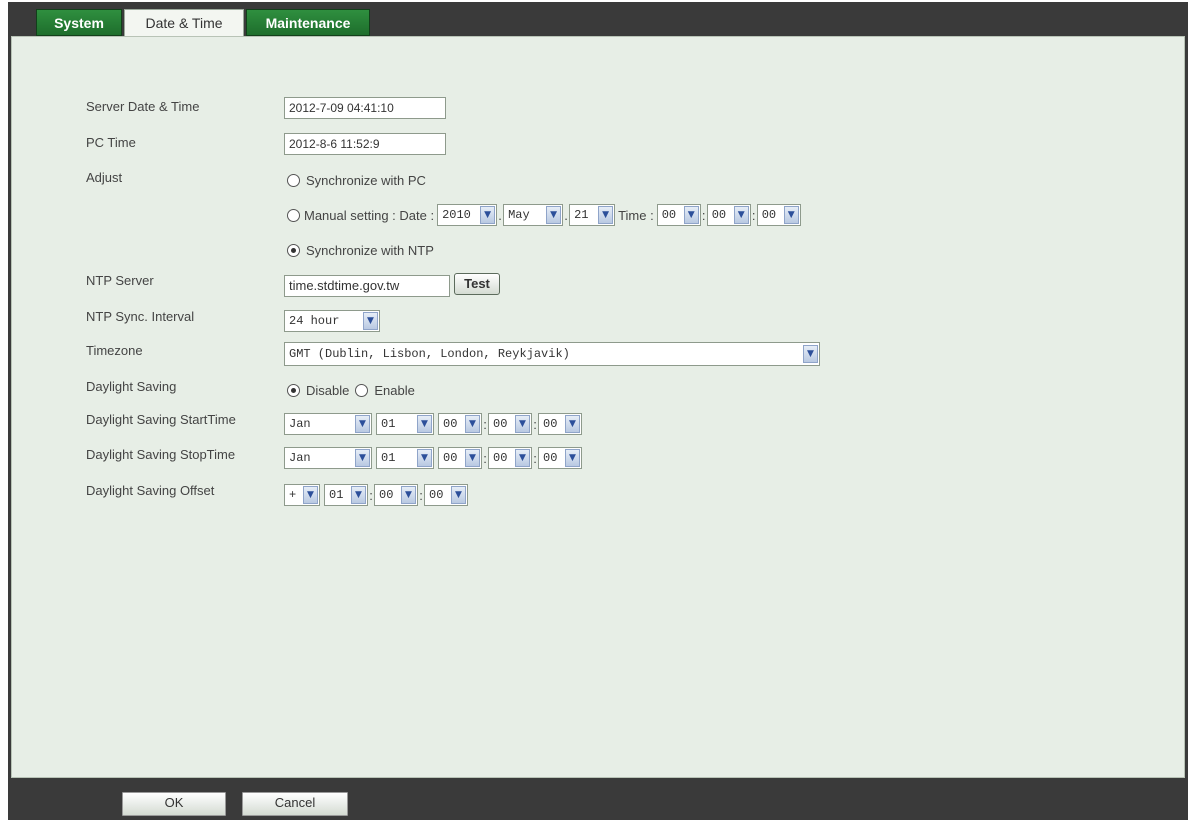 This screenshot has width=1193, height=823. I want to click on date-year-select: 2010 ▼, so click(467, 215).